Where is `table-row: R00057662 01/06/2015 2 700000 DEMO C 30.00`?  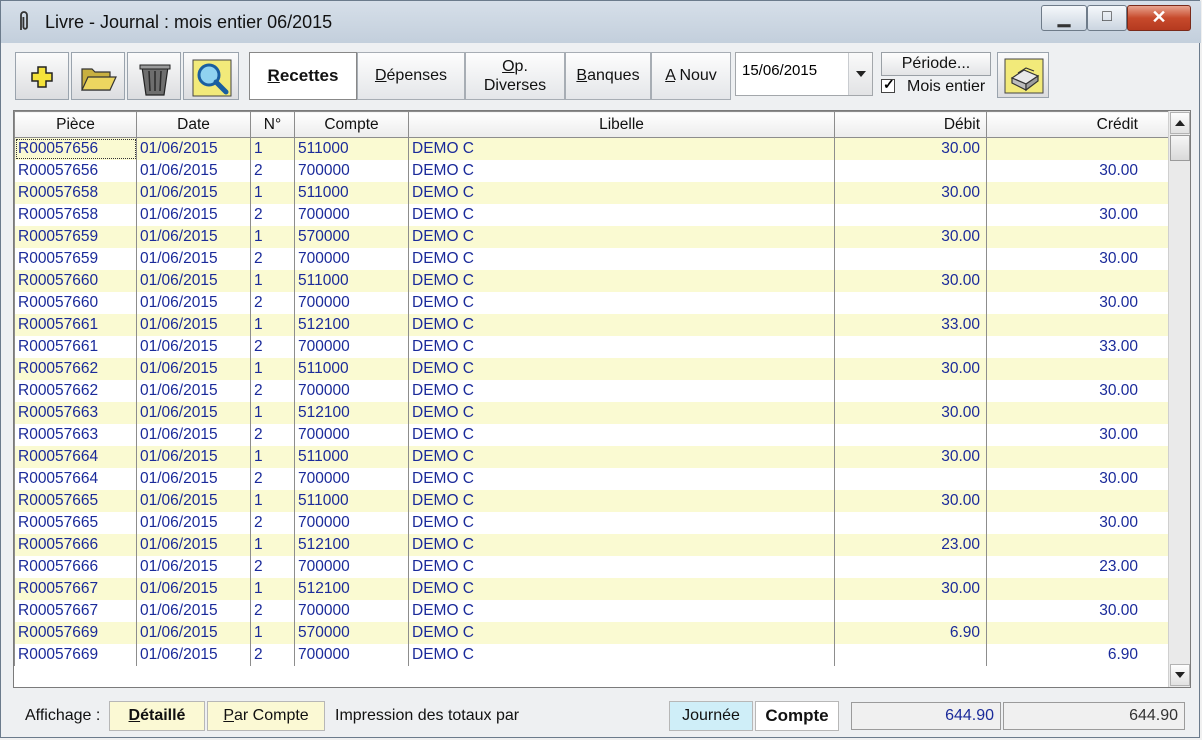
table-row: R00057662 01/06/2015 2 700000 DEMO C 30.00 is located at coordinates (591, 391).